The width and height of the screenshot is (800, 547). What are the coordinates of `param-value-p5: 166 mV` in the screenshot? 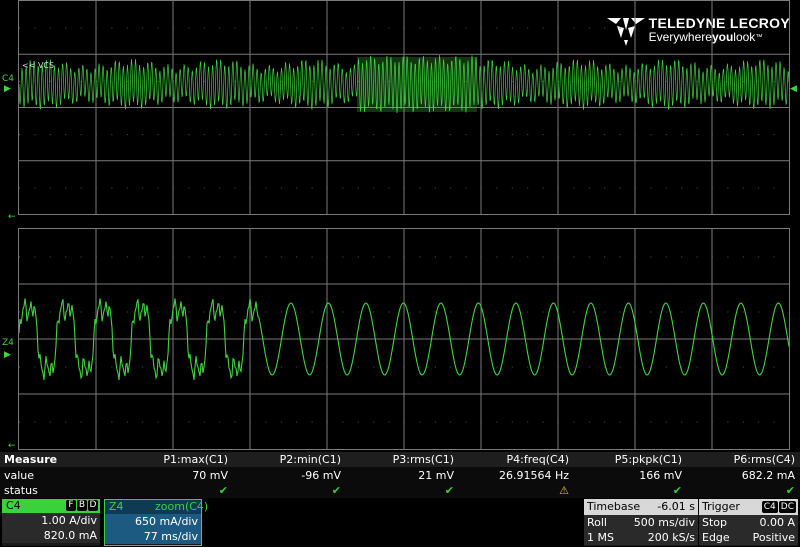 It's located at (660, 475).